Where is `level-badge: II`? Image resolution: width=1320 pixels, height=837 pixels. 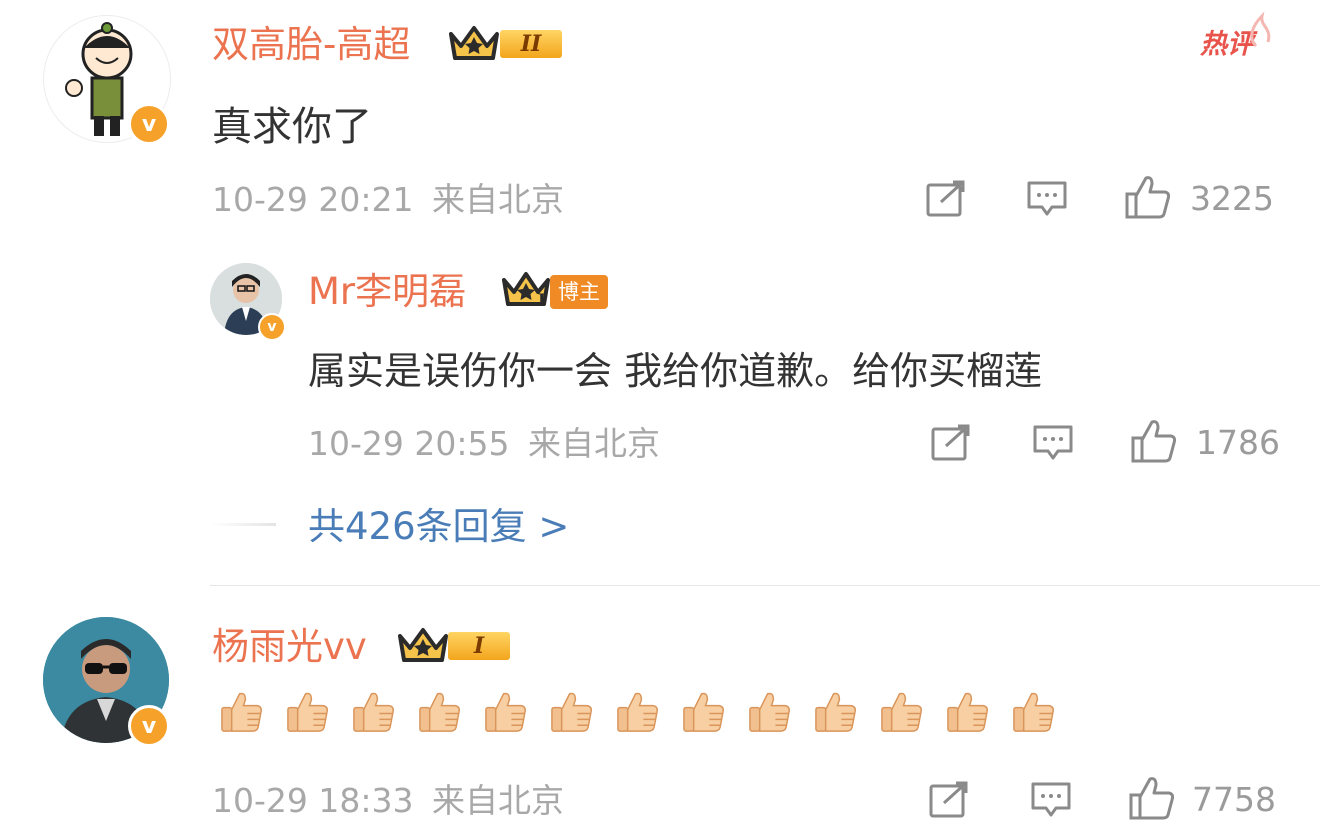 level-badge: II is located at coordinates (531, 44).